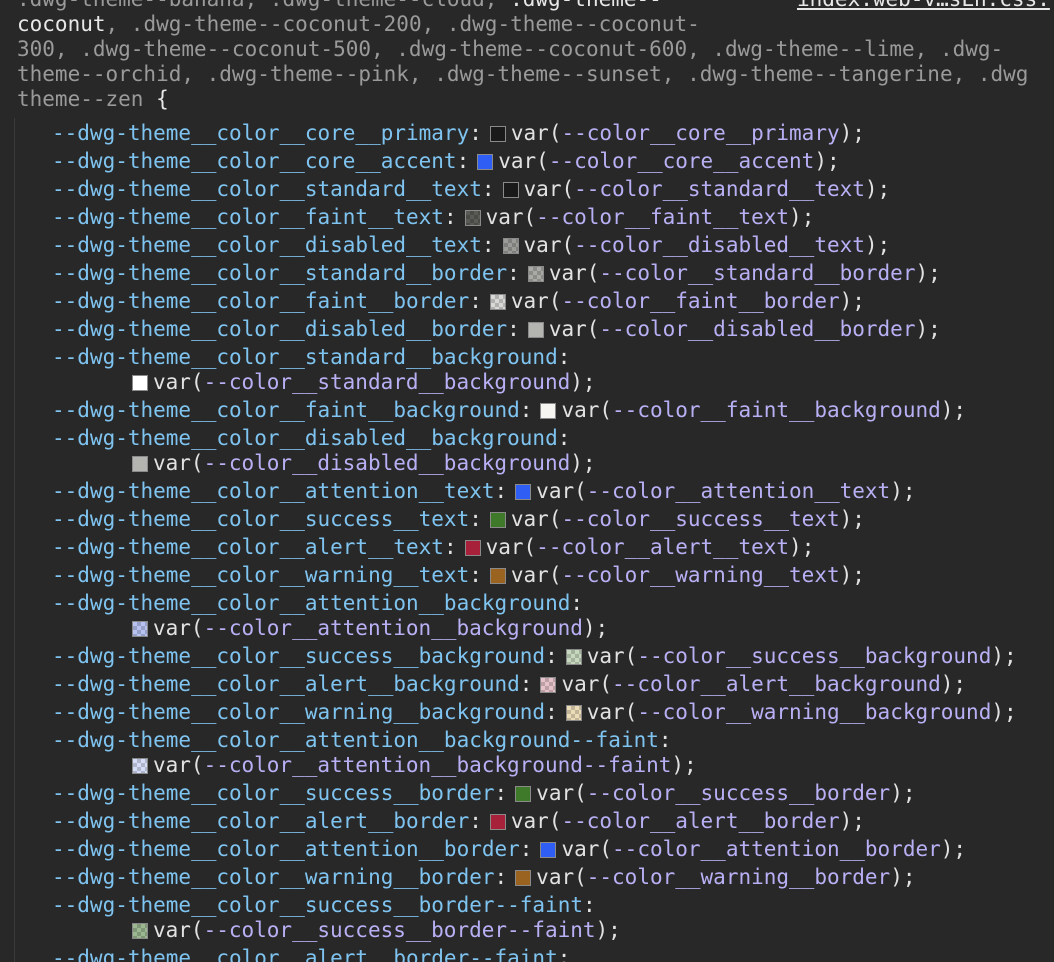  I want to click on value-variable-name: --color__success__background, so click(814, 656).